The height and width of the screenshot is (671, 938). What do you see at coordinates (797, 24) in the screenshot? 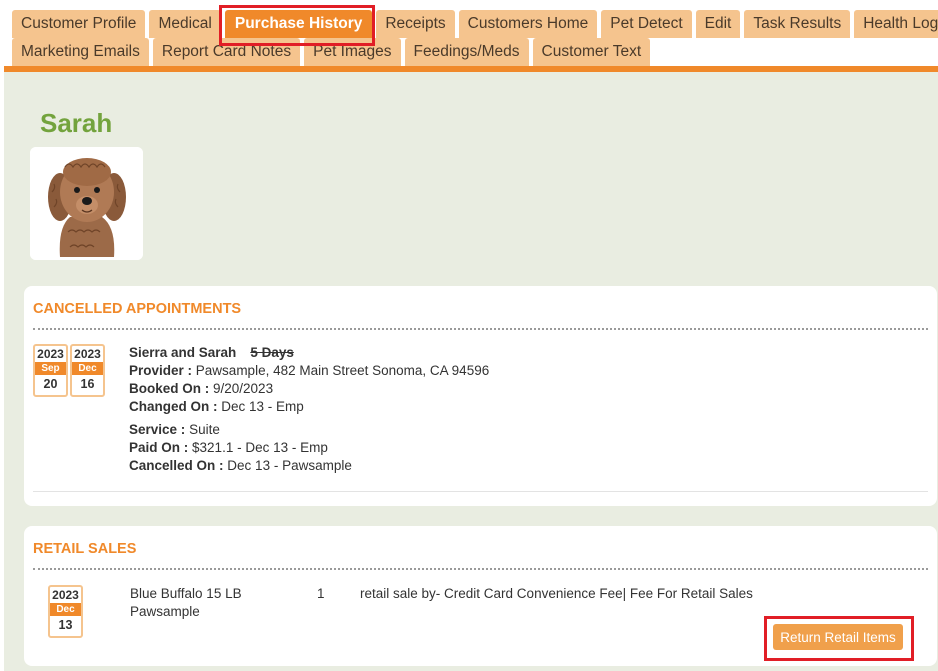
I see `tab-task-results: Task Results` at bounding box center [797, 24].